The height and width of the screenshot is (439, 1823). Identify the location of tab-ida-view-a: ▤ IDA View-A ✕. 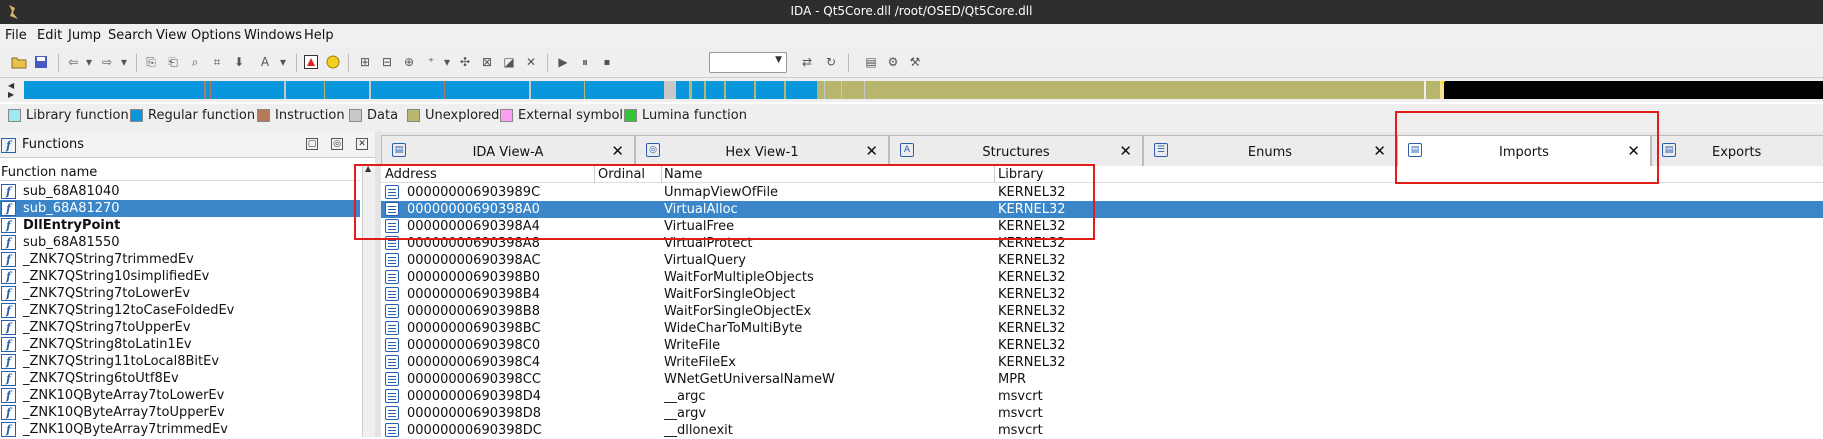
(508, 150).